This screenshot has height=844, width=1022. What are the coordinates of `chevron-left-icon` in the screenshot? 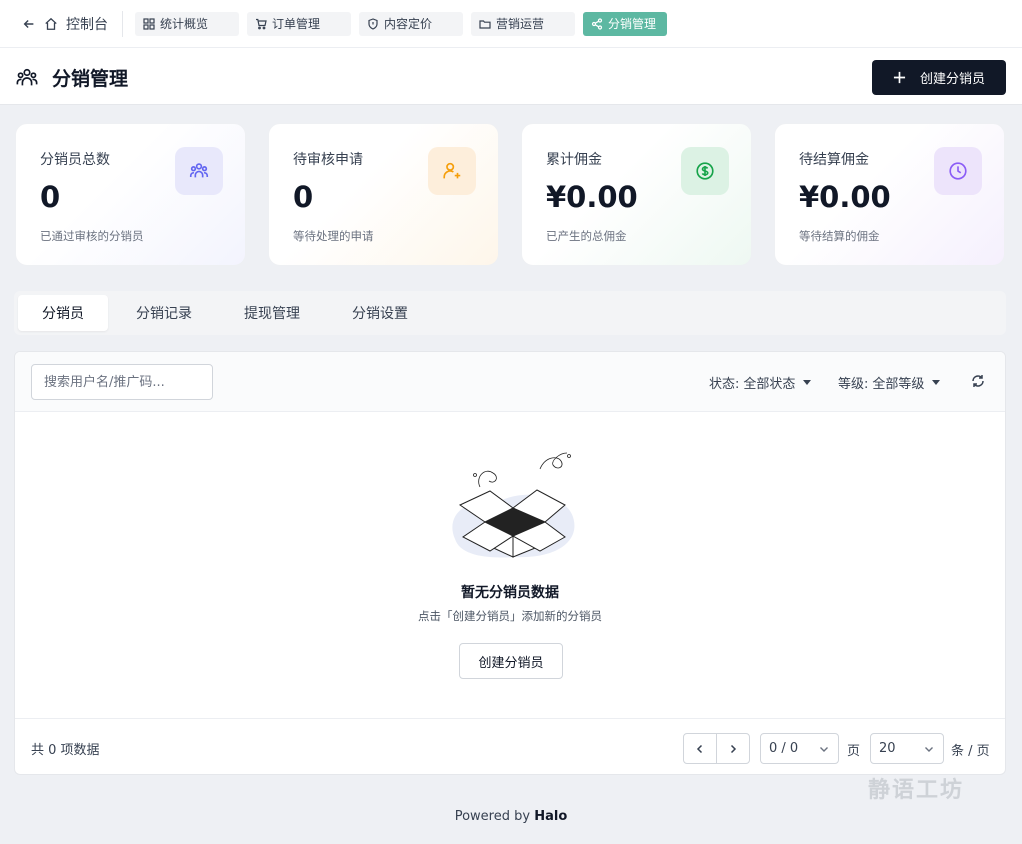 It's located at (699, 748).